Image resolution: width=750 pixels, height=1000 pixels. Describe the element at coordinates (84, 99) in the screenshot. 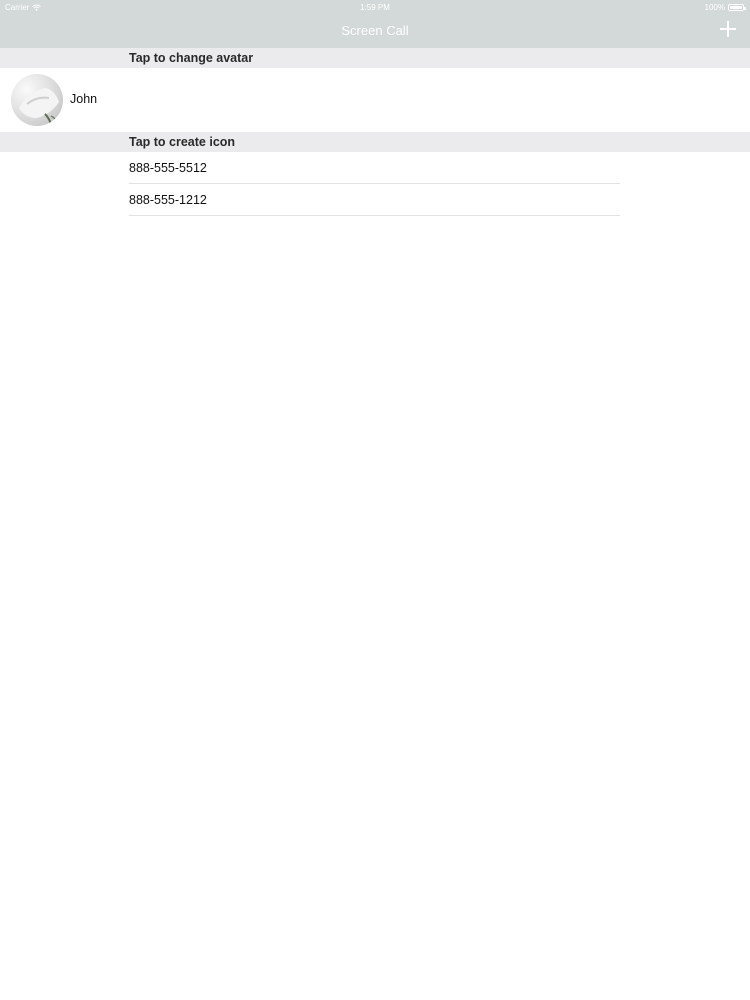

I see `contact-name: John` at that location.